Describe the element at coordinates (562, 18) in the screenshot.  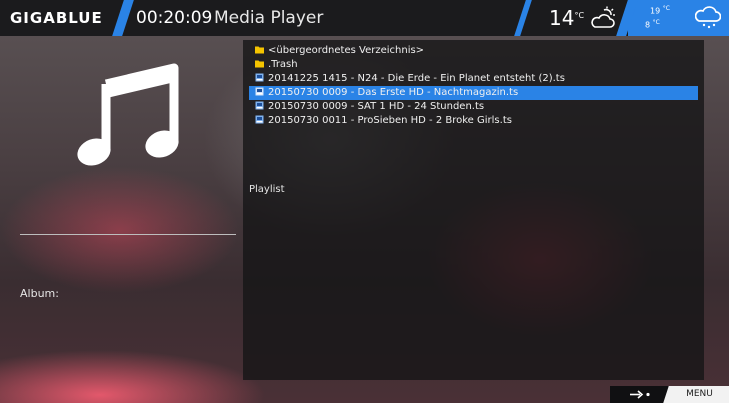
I see `temperature-value: 14` at that location.